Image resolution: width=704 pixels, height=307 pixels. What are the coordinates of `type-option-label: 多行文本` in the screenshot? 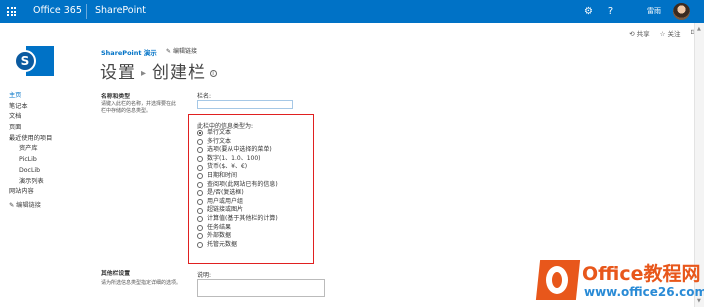 It's located at (219, 141).